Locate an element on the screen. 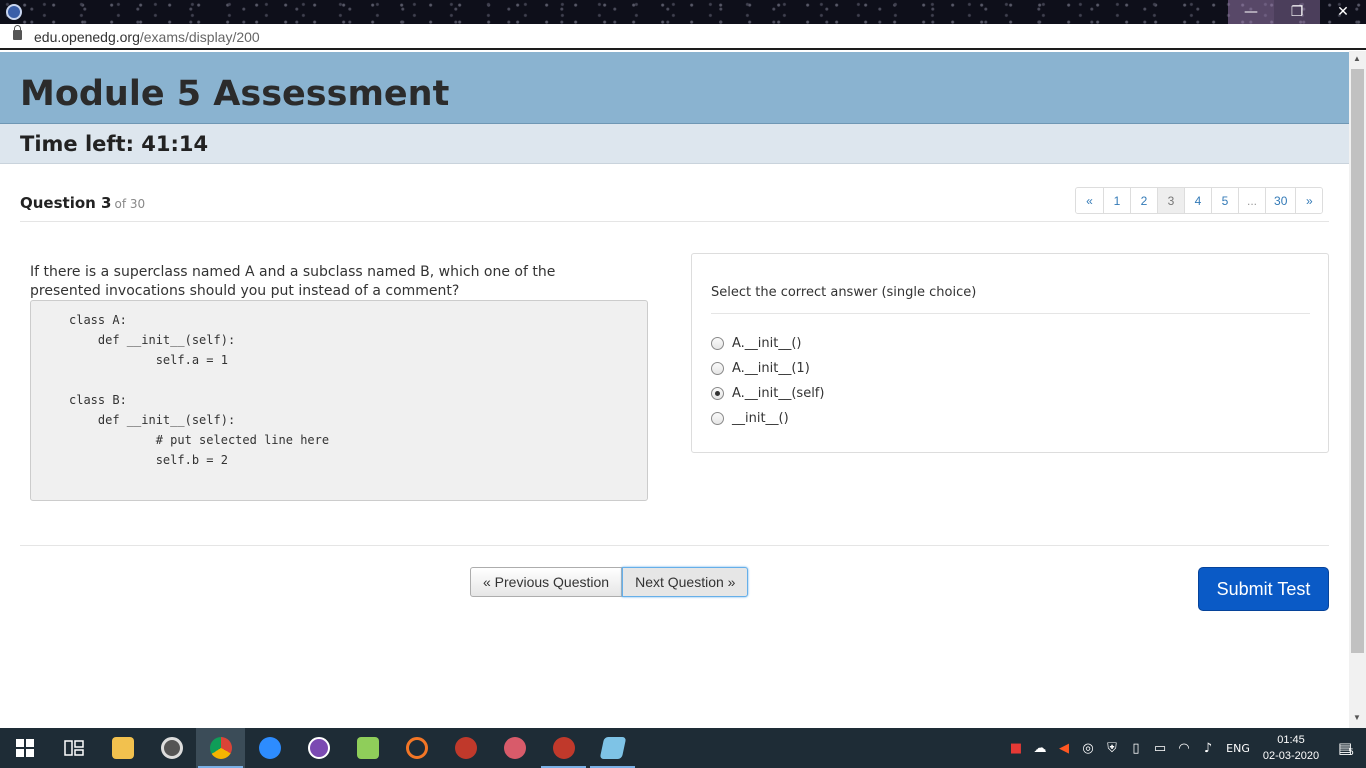 Image resolution: width=1366 pixels, height=768 pixels. taskbar-media-player is located at coordinates (171, 748).